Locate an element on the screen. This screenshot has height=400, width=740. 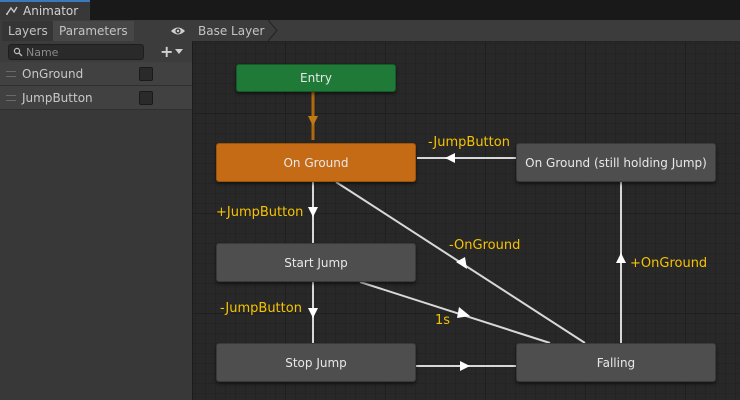
search-field is located at coordinates (76, 52).